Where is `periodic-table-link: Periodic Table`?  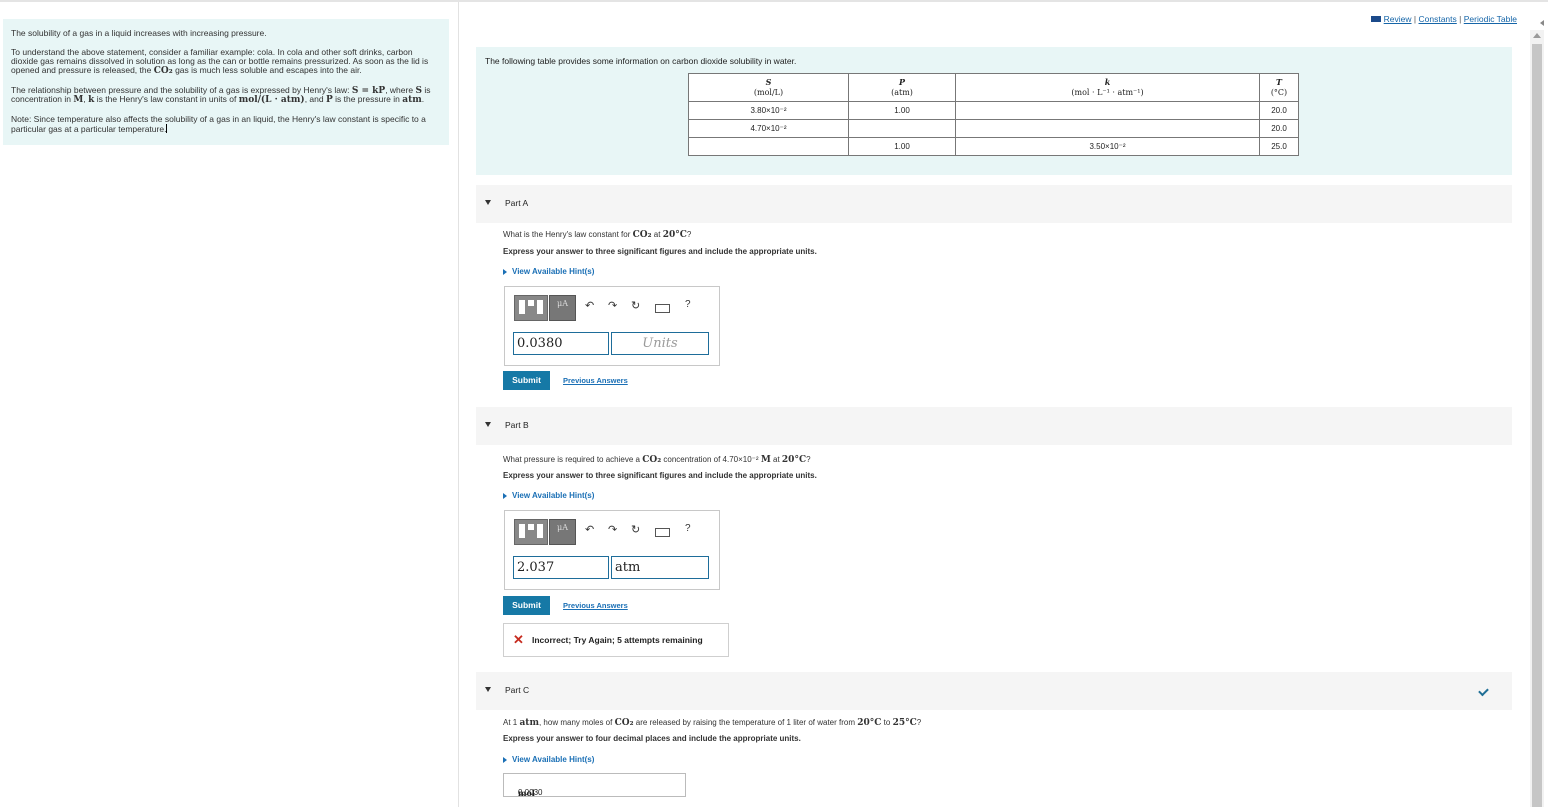
periodic-table-link: Periodic Table is located at coordinates (1490, 19).